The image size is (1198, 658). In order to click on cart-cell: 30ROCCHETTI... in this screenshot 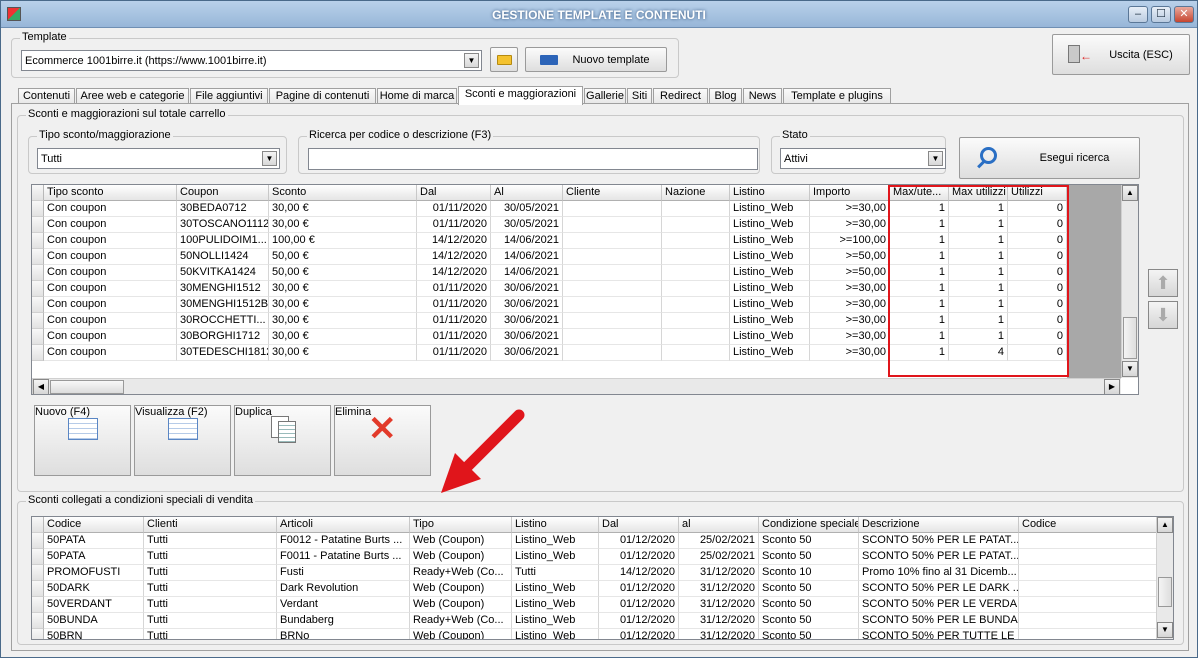, I will do `click(223, 321)`.